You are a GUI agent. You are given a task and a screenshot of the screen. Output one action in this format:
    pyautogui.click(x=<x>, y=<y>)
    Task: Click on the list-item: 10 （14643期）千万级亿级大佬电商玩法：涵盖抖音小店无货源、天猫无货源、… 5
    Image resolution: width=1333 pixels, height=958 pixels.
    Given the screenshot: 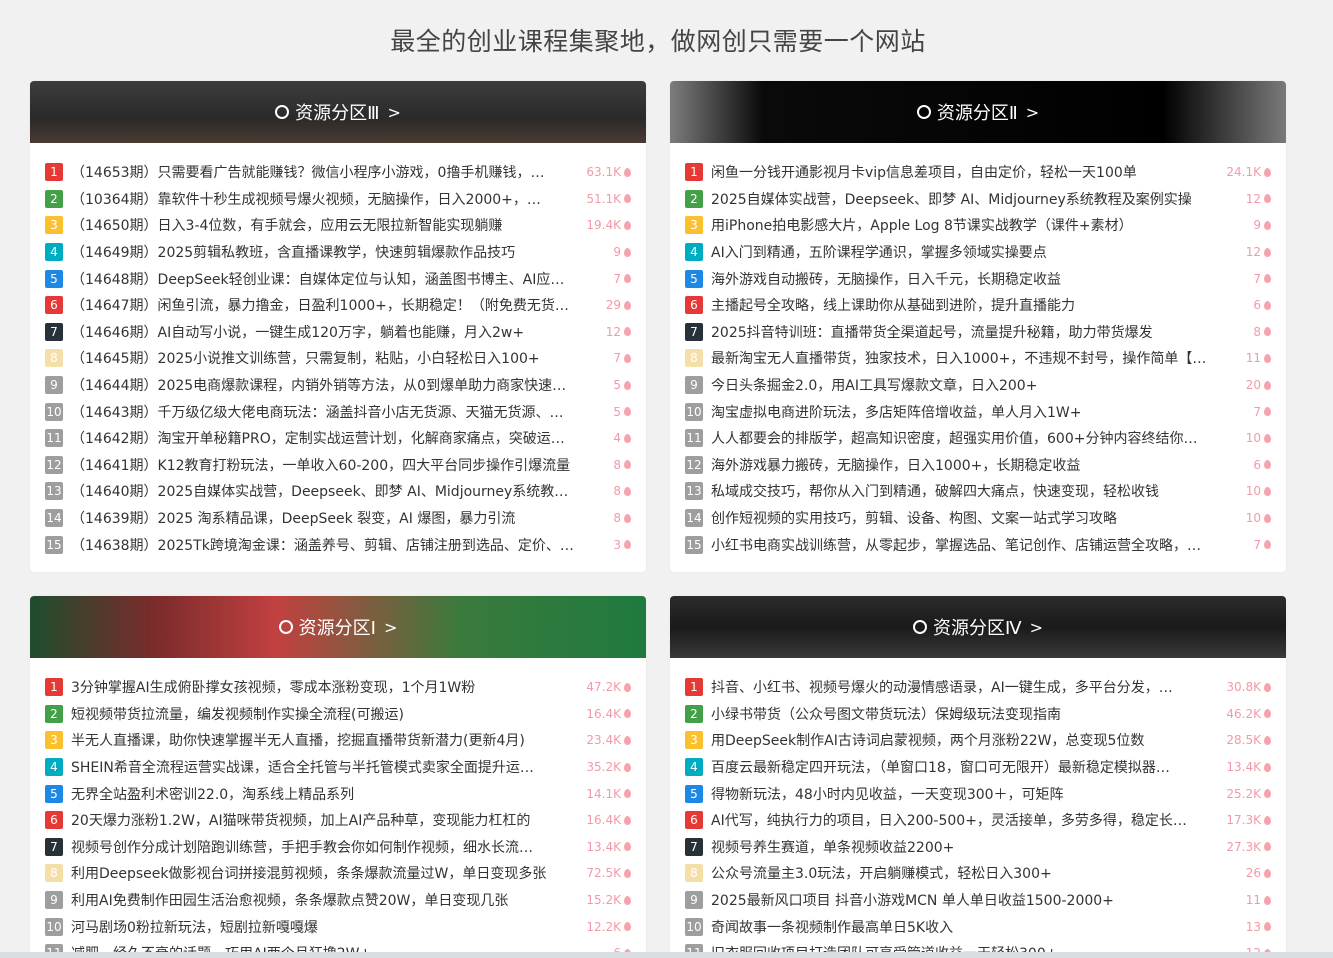 What is the action you would take?
    pyautogui.click(x=338, y=411)
    